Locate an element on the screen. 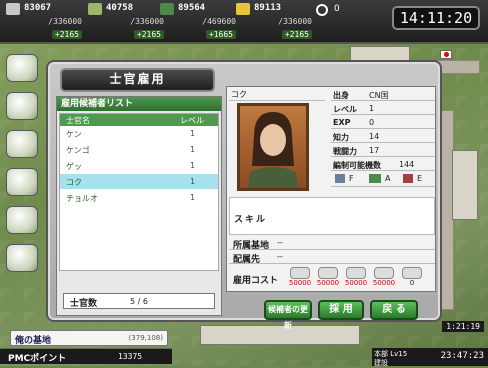 The height and width of the screenshot is (368, 488). candidate-row: ケン 1 is located at coordinates (139, 134).